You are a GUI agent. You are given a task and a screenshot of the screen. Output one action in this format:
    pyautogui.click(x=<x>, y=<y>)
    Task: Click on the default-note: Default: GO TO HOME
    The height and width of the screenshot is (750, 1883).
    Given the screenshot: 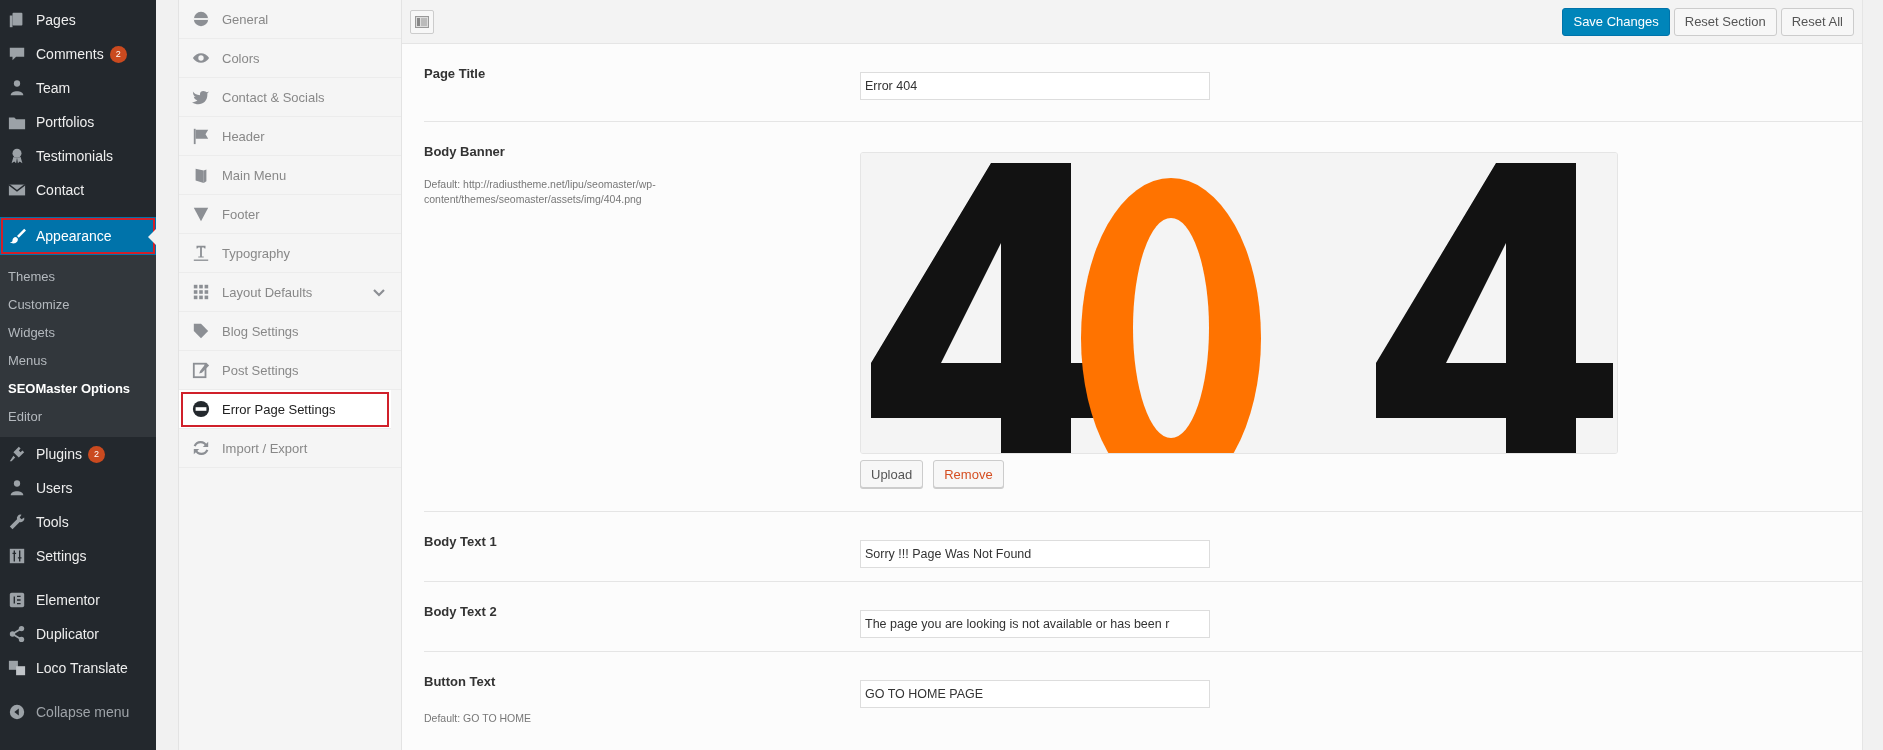 What is the action you would take?
    pyautogui.click(x=478, y=718)
    